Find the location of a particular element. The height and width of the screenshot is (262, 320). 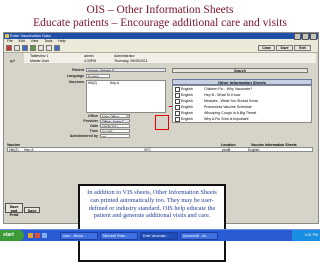

language-label: Language is located at coordinates (75, 76).